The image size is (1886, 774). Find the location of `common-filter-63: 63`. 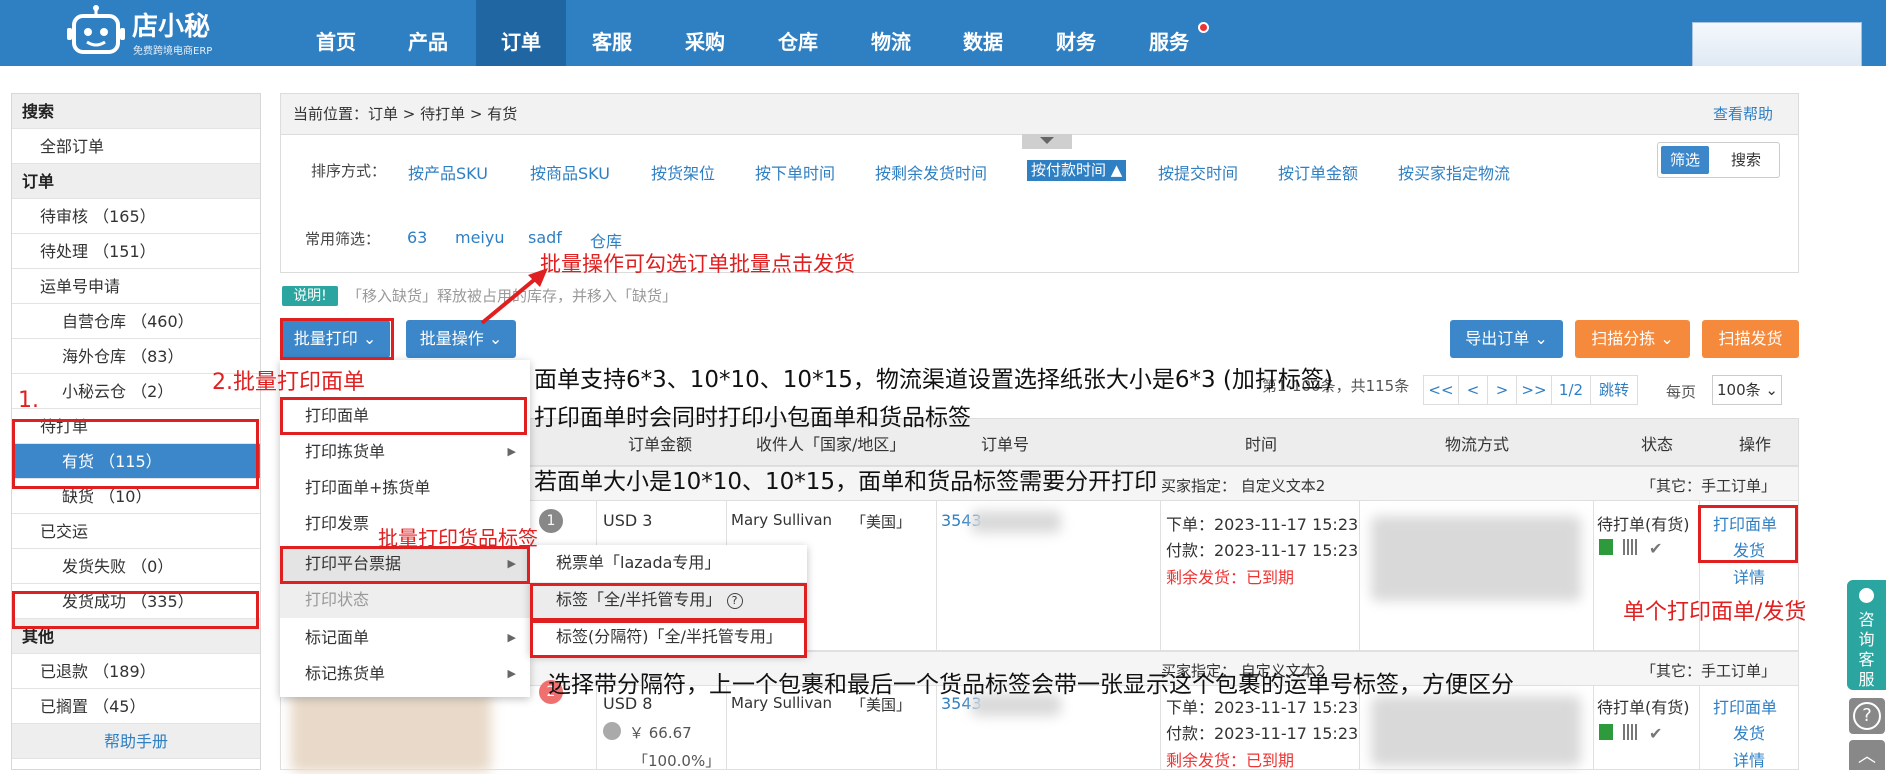

common-filter-63: 63 is located at coordinates (417, 237).